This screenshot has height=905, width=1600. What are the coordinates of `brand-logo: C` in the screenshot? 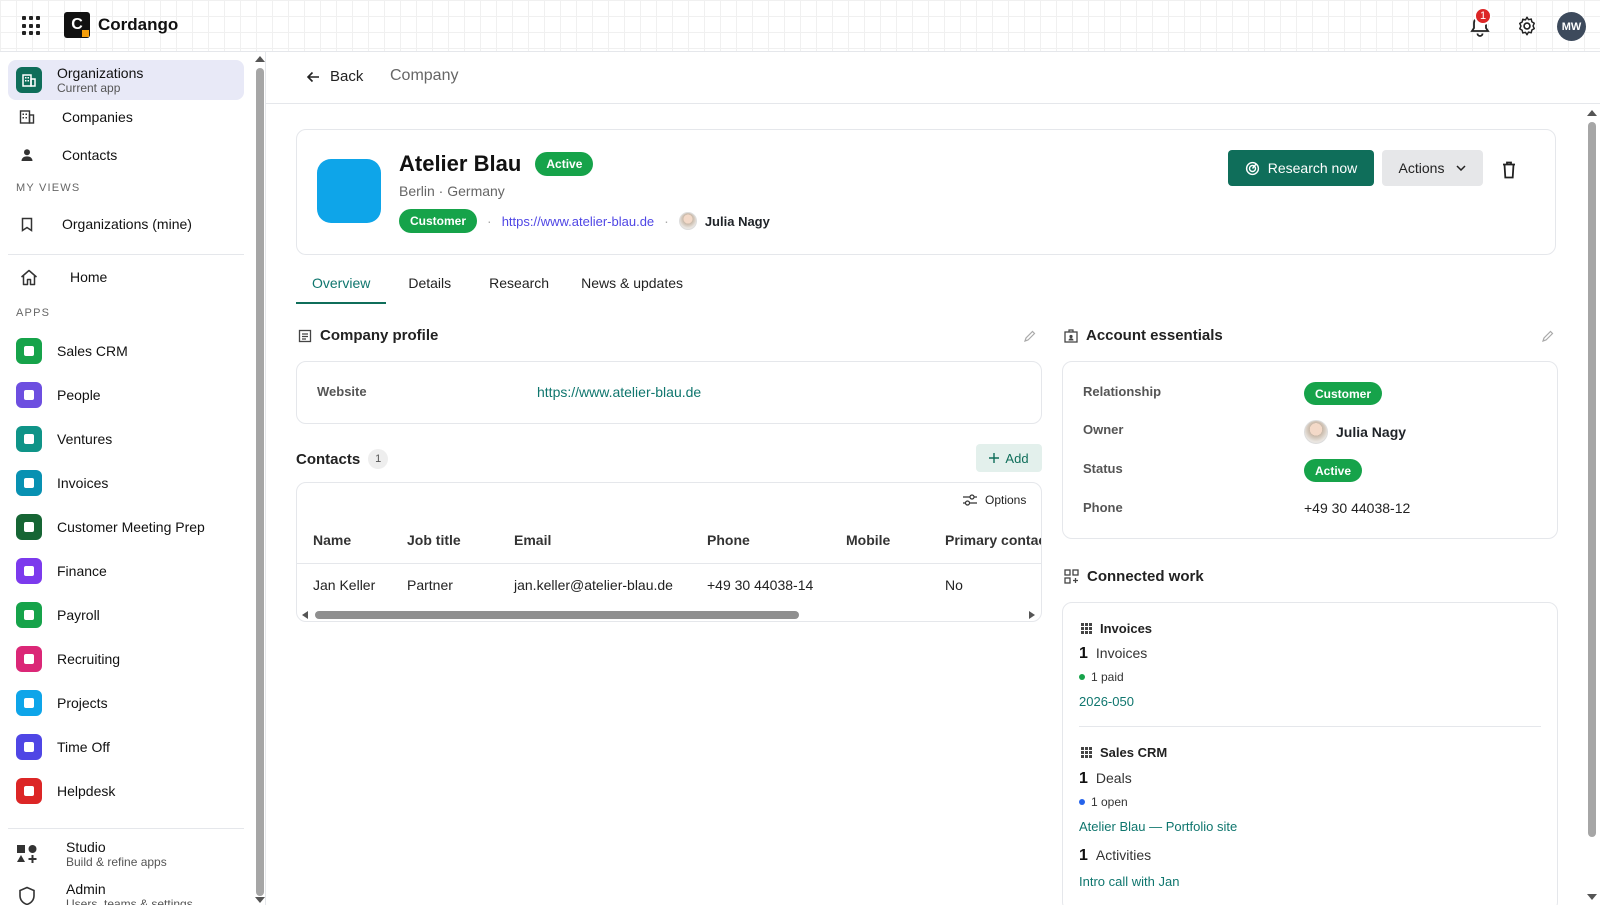 It's located at (77, 25).